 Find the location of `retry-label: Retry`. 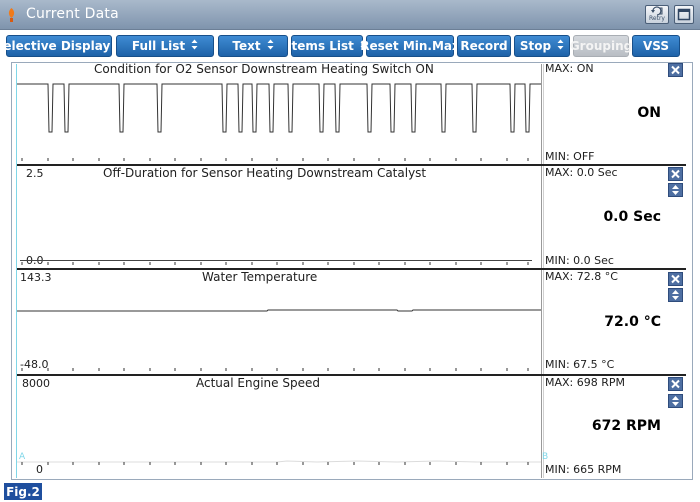

retry-label: Retry is located at coordinates (657, 18).